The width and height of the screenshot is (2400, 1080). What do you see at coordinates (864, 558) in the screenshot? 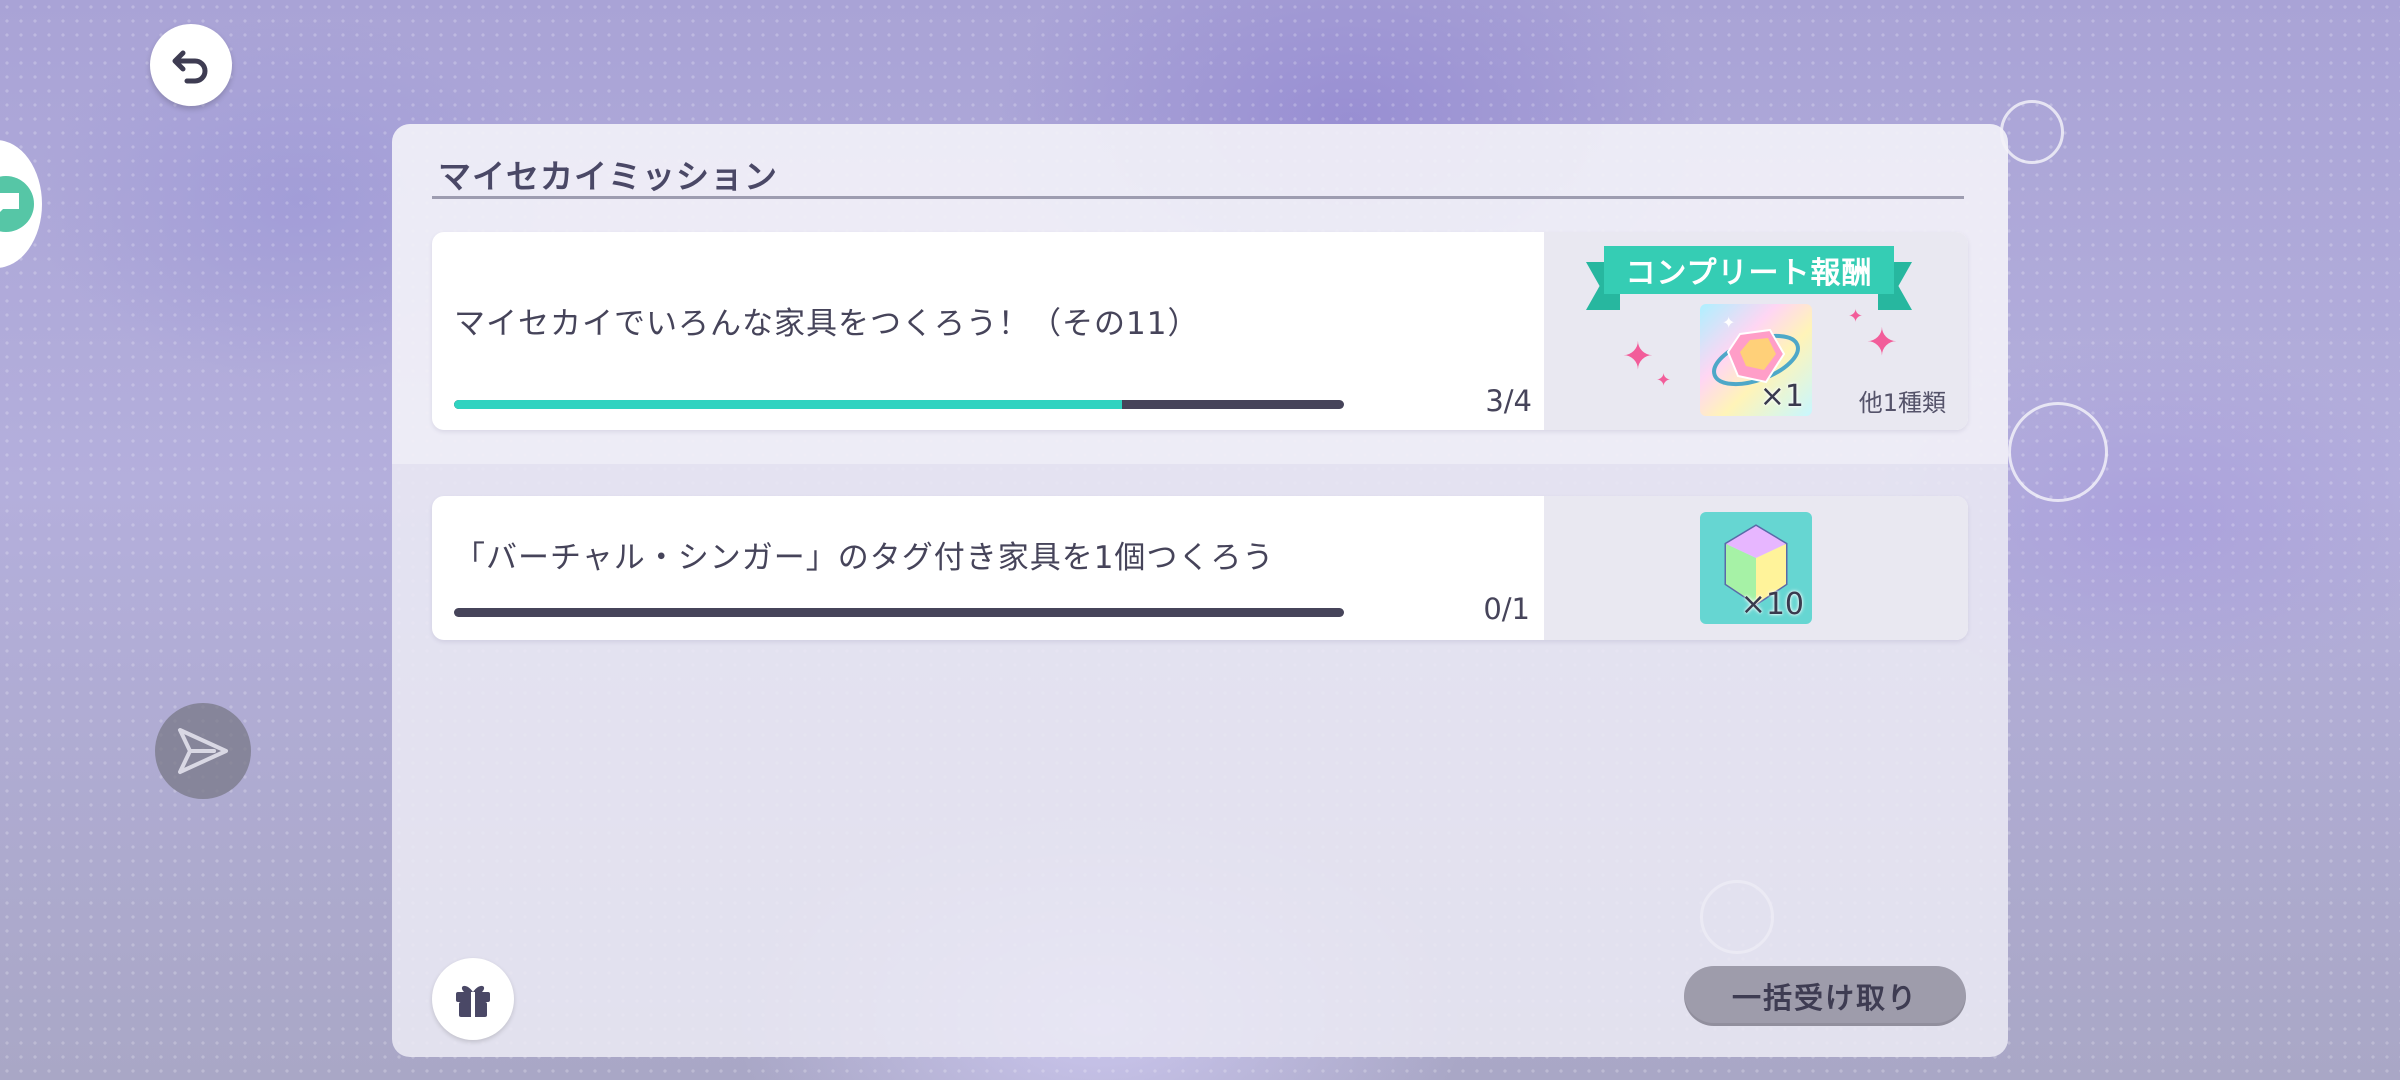
I see `mission-text: 「バーチャル・シンガー」のタグ付き家具を1個つくろう` at bounding box center [864, 558].